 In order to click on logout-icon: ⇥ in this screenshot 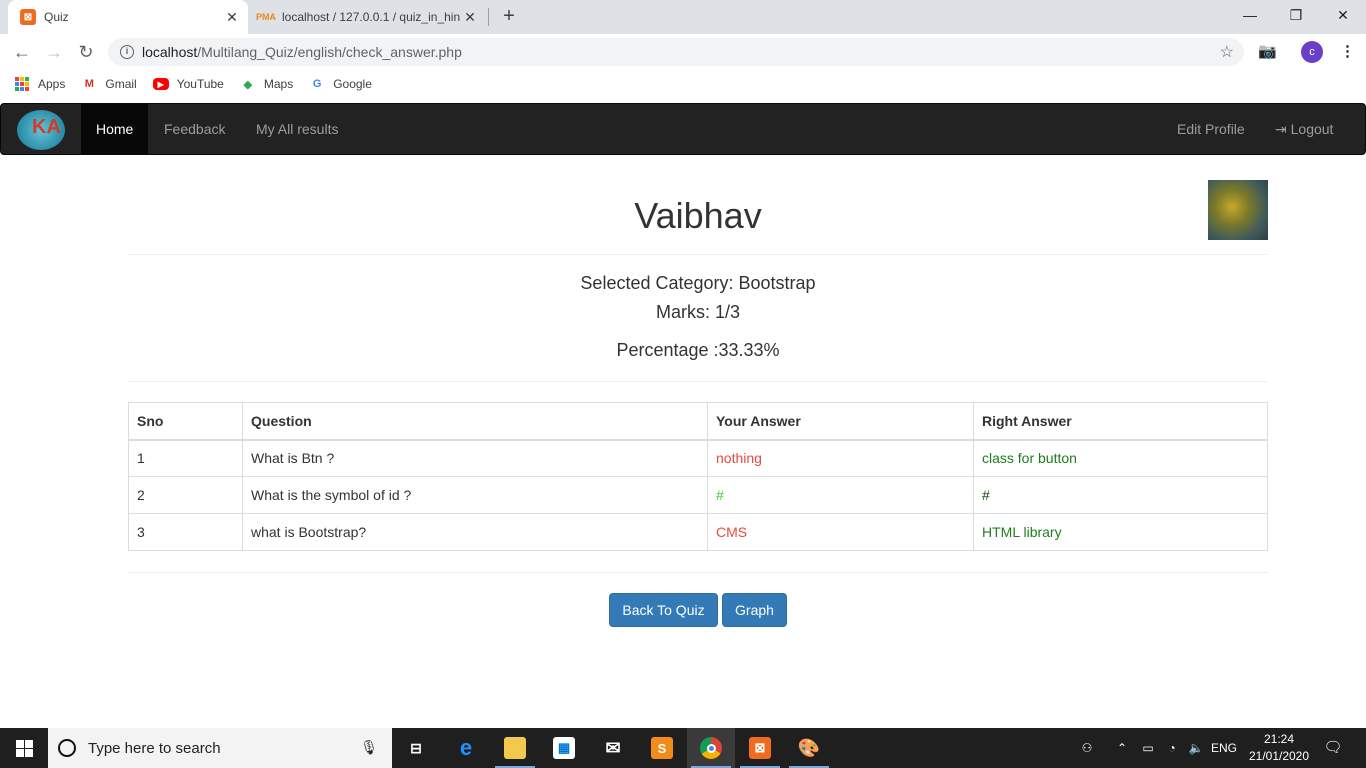, I will do `click(1281, 129)`.